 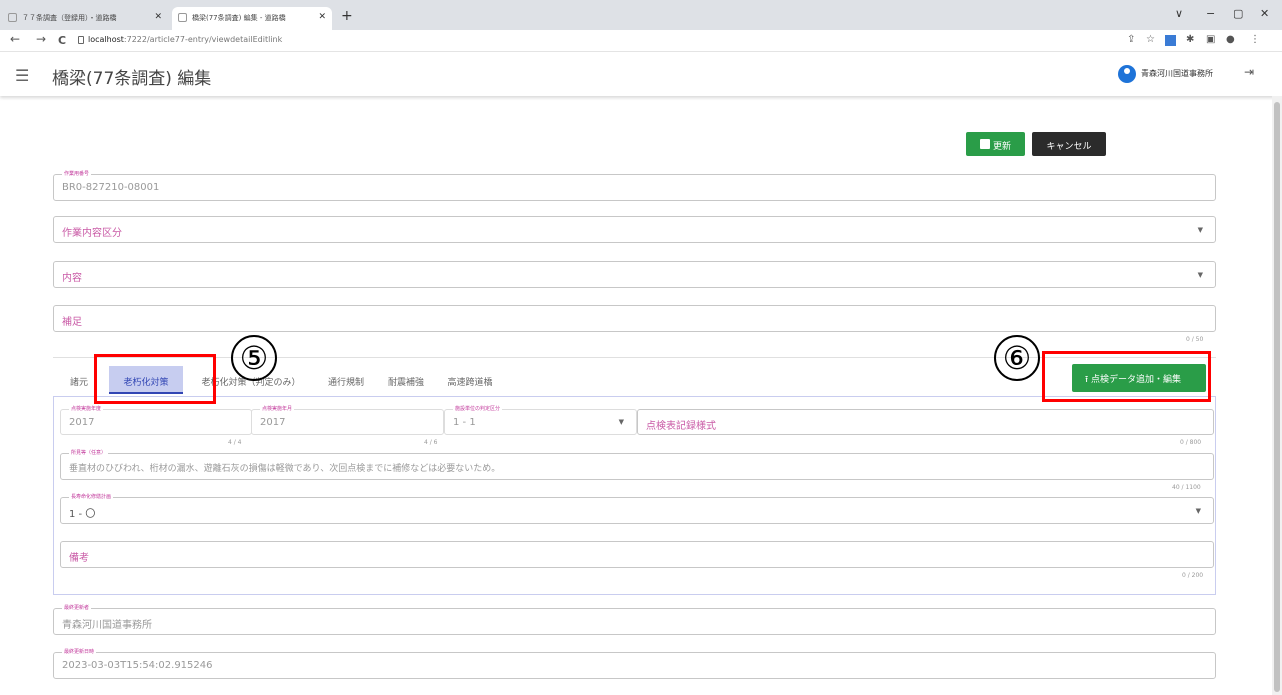 I want to click on browser-menu-icon: ⋮, so click(x=1255, y=39).